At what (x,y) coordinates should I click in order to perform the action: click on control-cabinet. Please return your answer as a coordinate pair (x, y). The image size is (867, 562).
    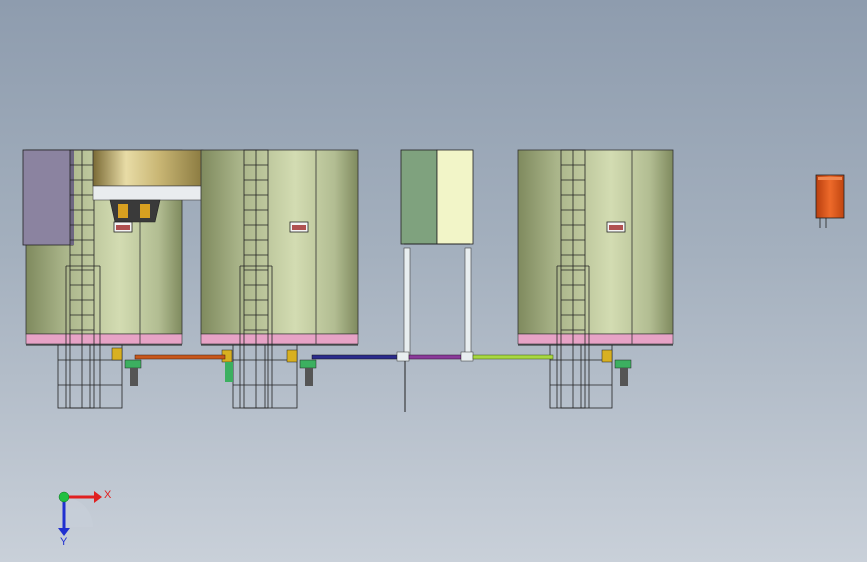
    Looking at the image, I should click on (48, 197).